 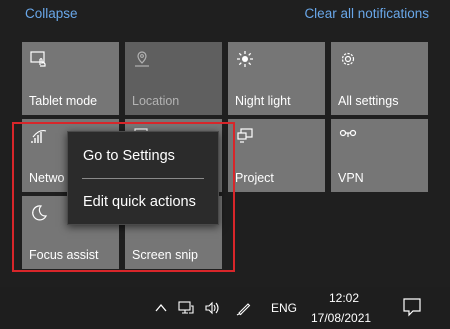 What do you see at coordinates (254, 178) in the screenshot?
I see `tile-label: Project` at bounding box center [254, 178].